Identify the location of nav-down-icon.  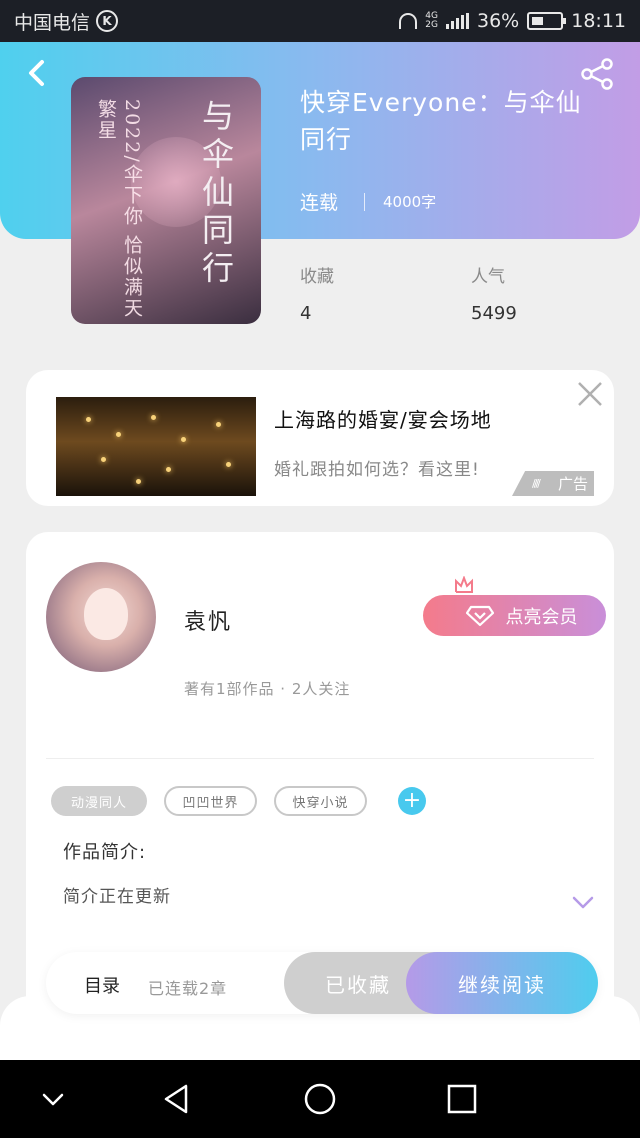
(53, 1099).